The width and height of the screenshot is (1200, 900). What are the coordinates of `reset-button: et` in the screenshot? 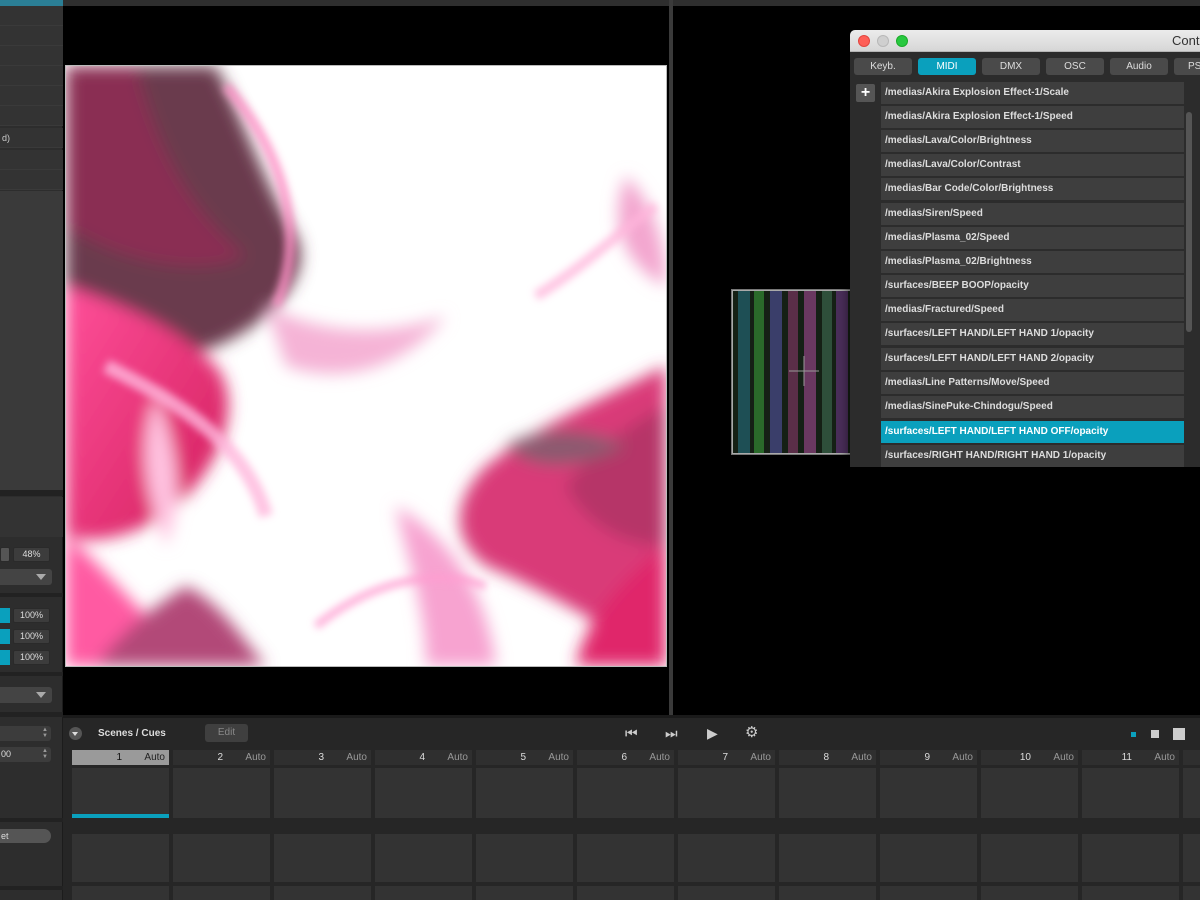 It's located at (25, 836).